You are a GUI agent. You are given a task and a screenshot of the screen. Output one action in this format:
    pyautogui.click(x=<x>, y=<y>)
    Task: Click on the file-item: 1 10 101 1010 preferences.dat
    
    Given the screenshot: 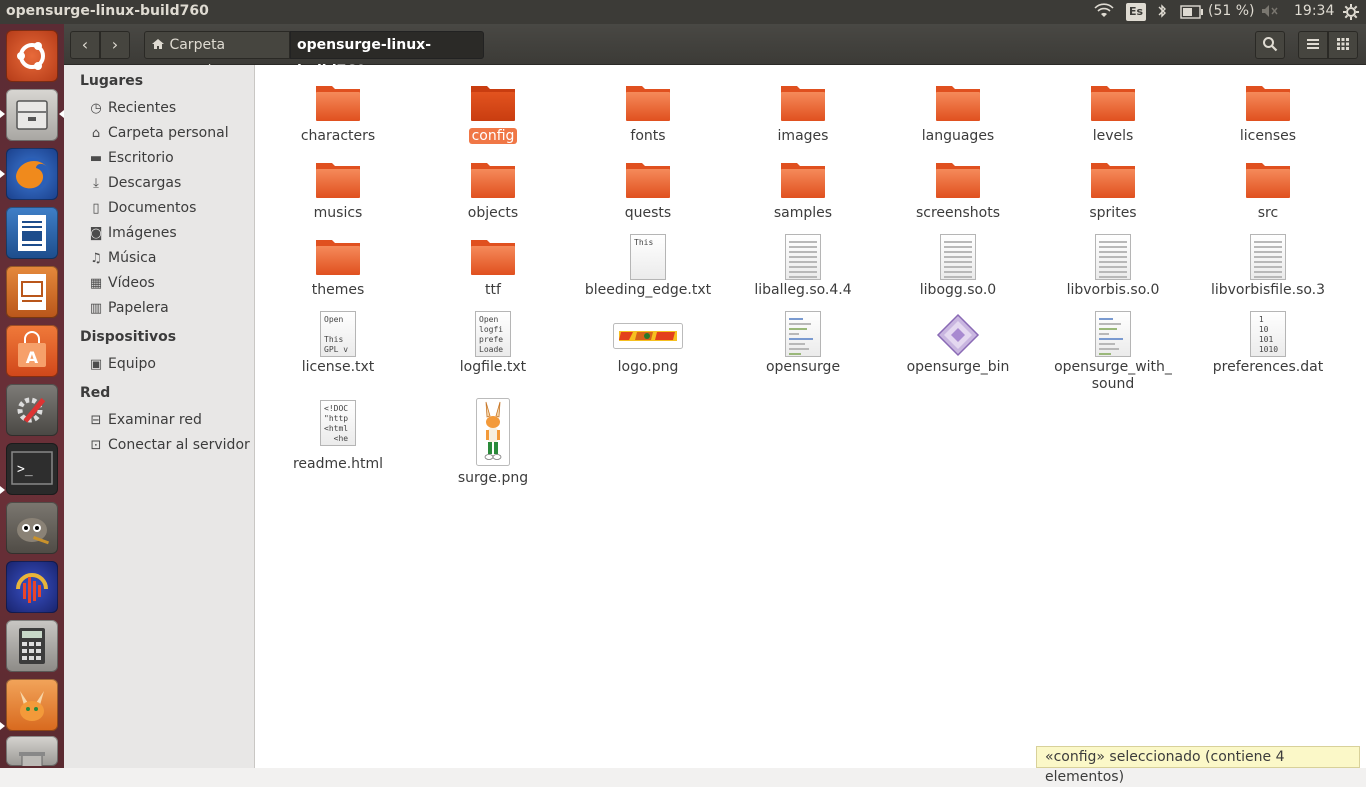 What is the action you would take?
    pyautogui.click(x=1268, y=343)
    